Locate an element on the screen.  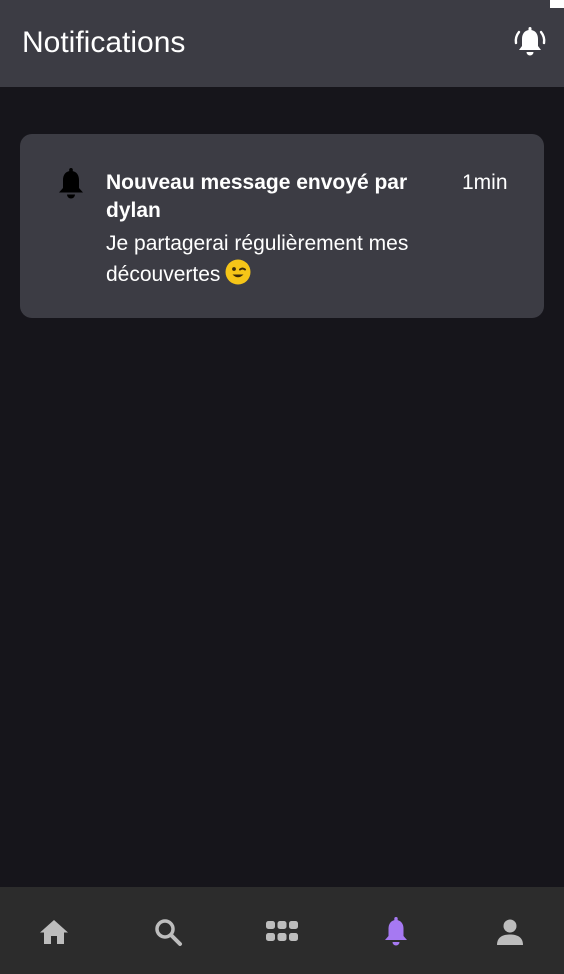
apps-grid-icon is located at coordinates (282, 931).